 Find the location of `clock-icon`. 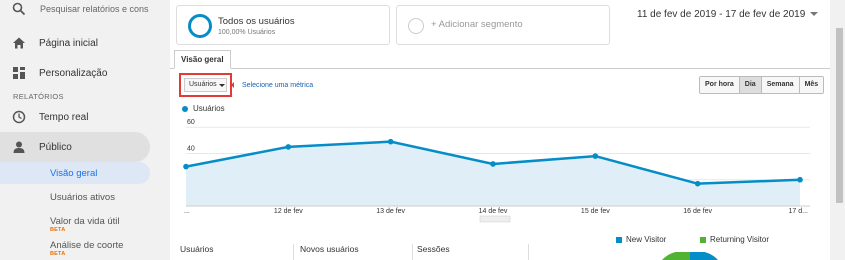

clock-icon is located at coordinates (19, 117).